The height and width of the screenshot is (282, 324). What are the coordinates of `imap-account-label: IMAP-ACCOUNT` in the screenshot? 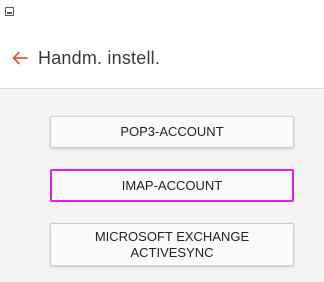 It's located at (172, 185).